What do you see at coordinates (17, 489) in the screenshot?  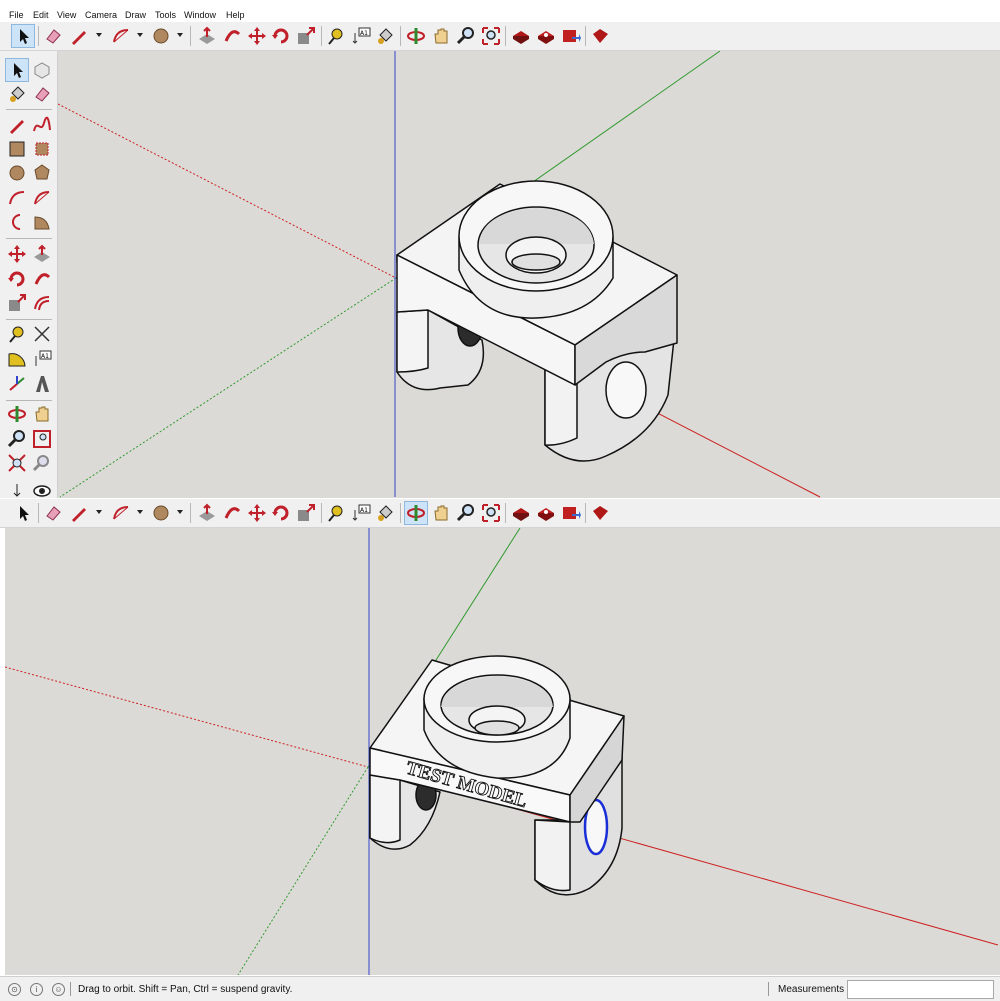 I see `position-camera-icon` at bounding box center [17, 489].